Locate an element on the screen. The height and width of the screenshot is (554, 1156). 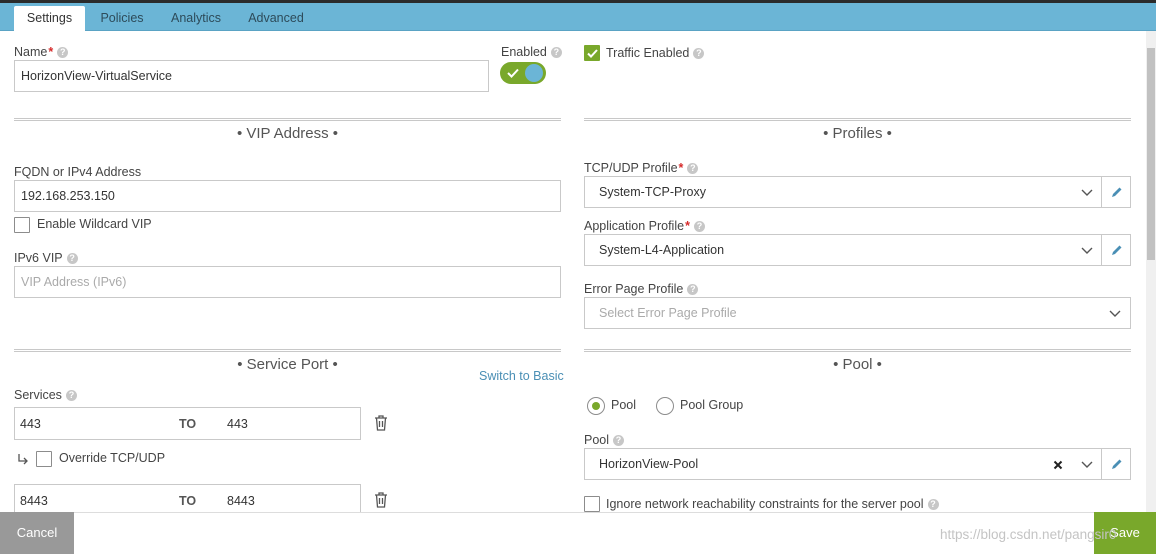
ignore-reachability-checkbox is located at coordinates (592, 504).